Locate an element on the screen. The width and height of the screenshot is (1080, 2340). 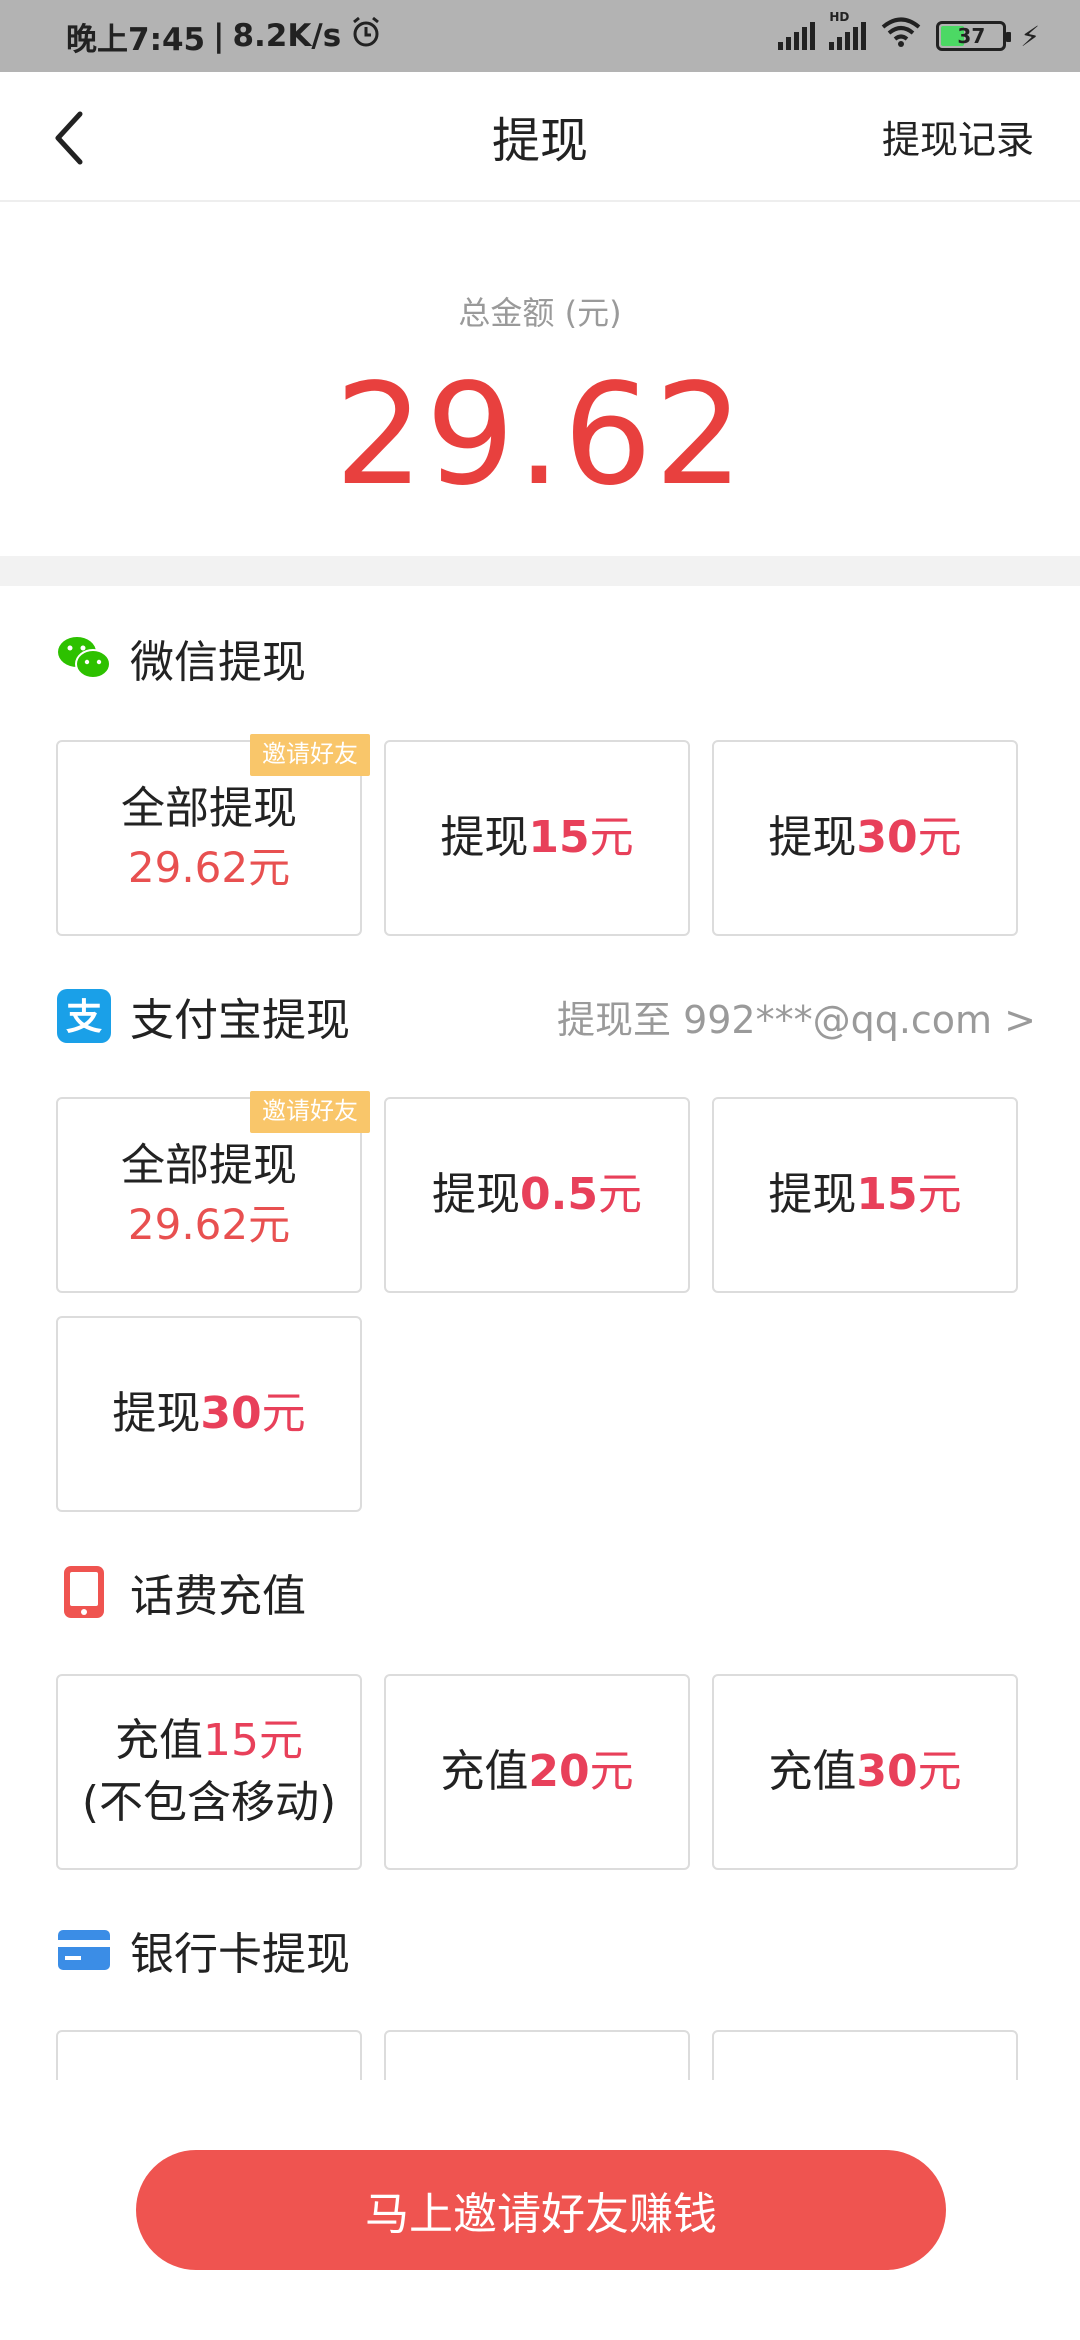
nav-bar: 提现 提现记录 is located at coordinates (540, 137).